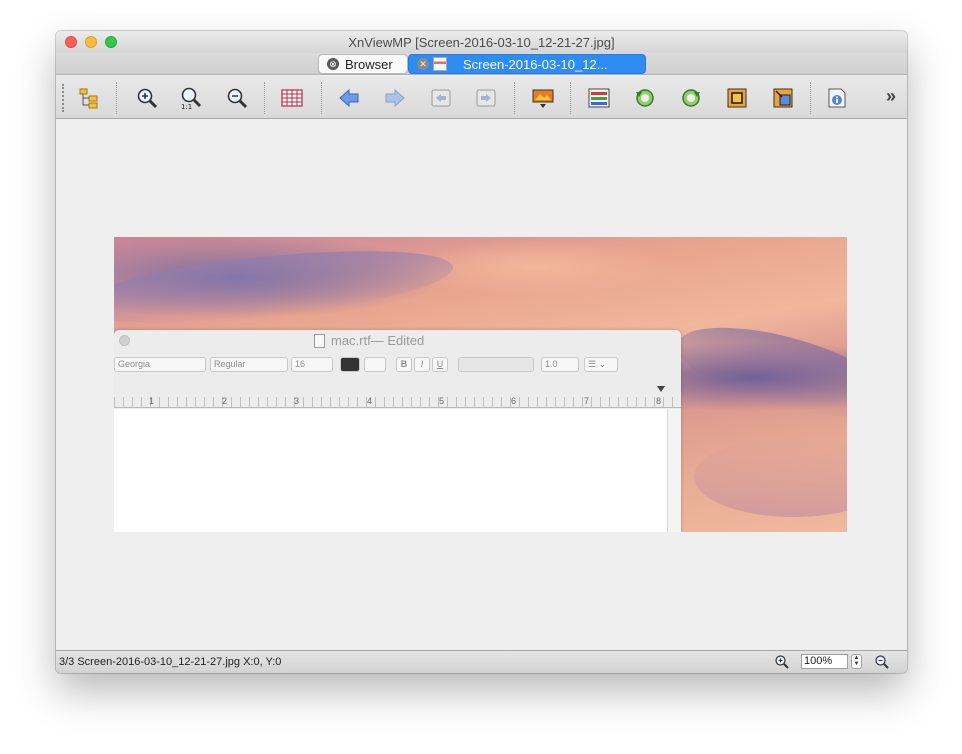 Image resolution: width=962 pixels, height=754 pixels. Describe the element at coordinates (891, 96) in the screenshot. I see `toolbar-more-button: »` at that location.